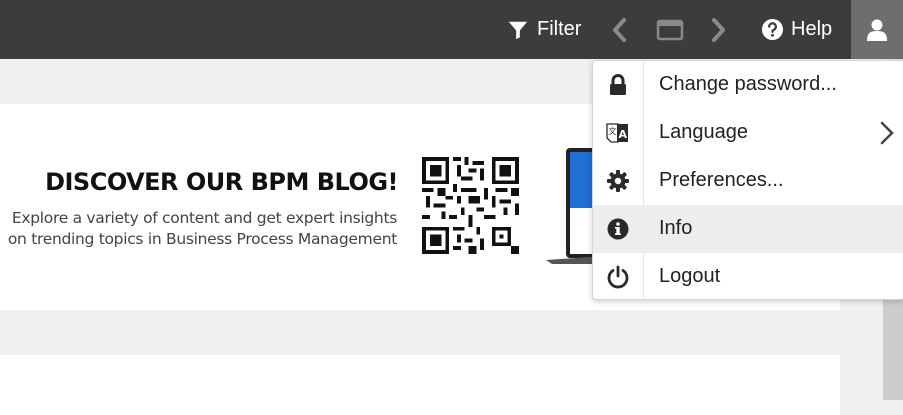  I want to click on help-button: Help, so click(796, 29).